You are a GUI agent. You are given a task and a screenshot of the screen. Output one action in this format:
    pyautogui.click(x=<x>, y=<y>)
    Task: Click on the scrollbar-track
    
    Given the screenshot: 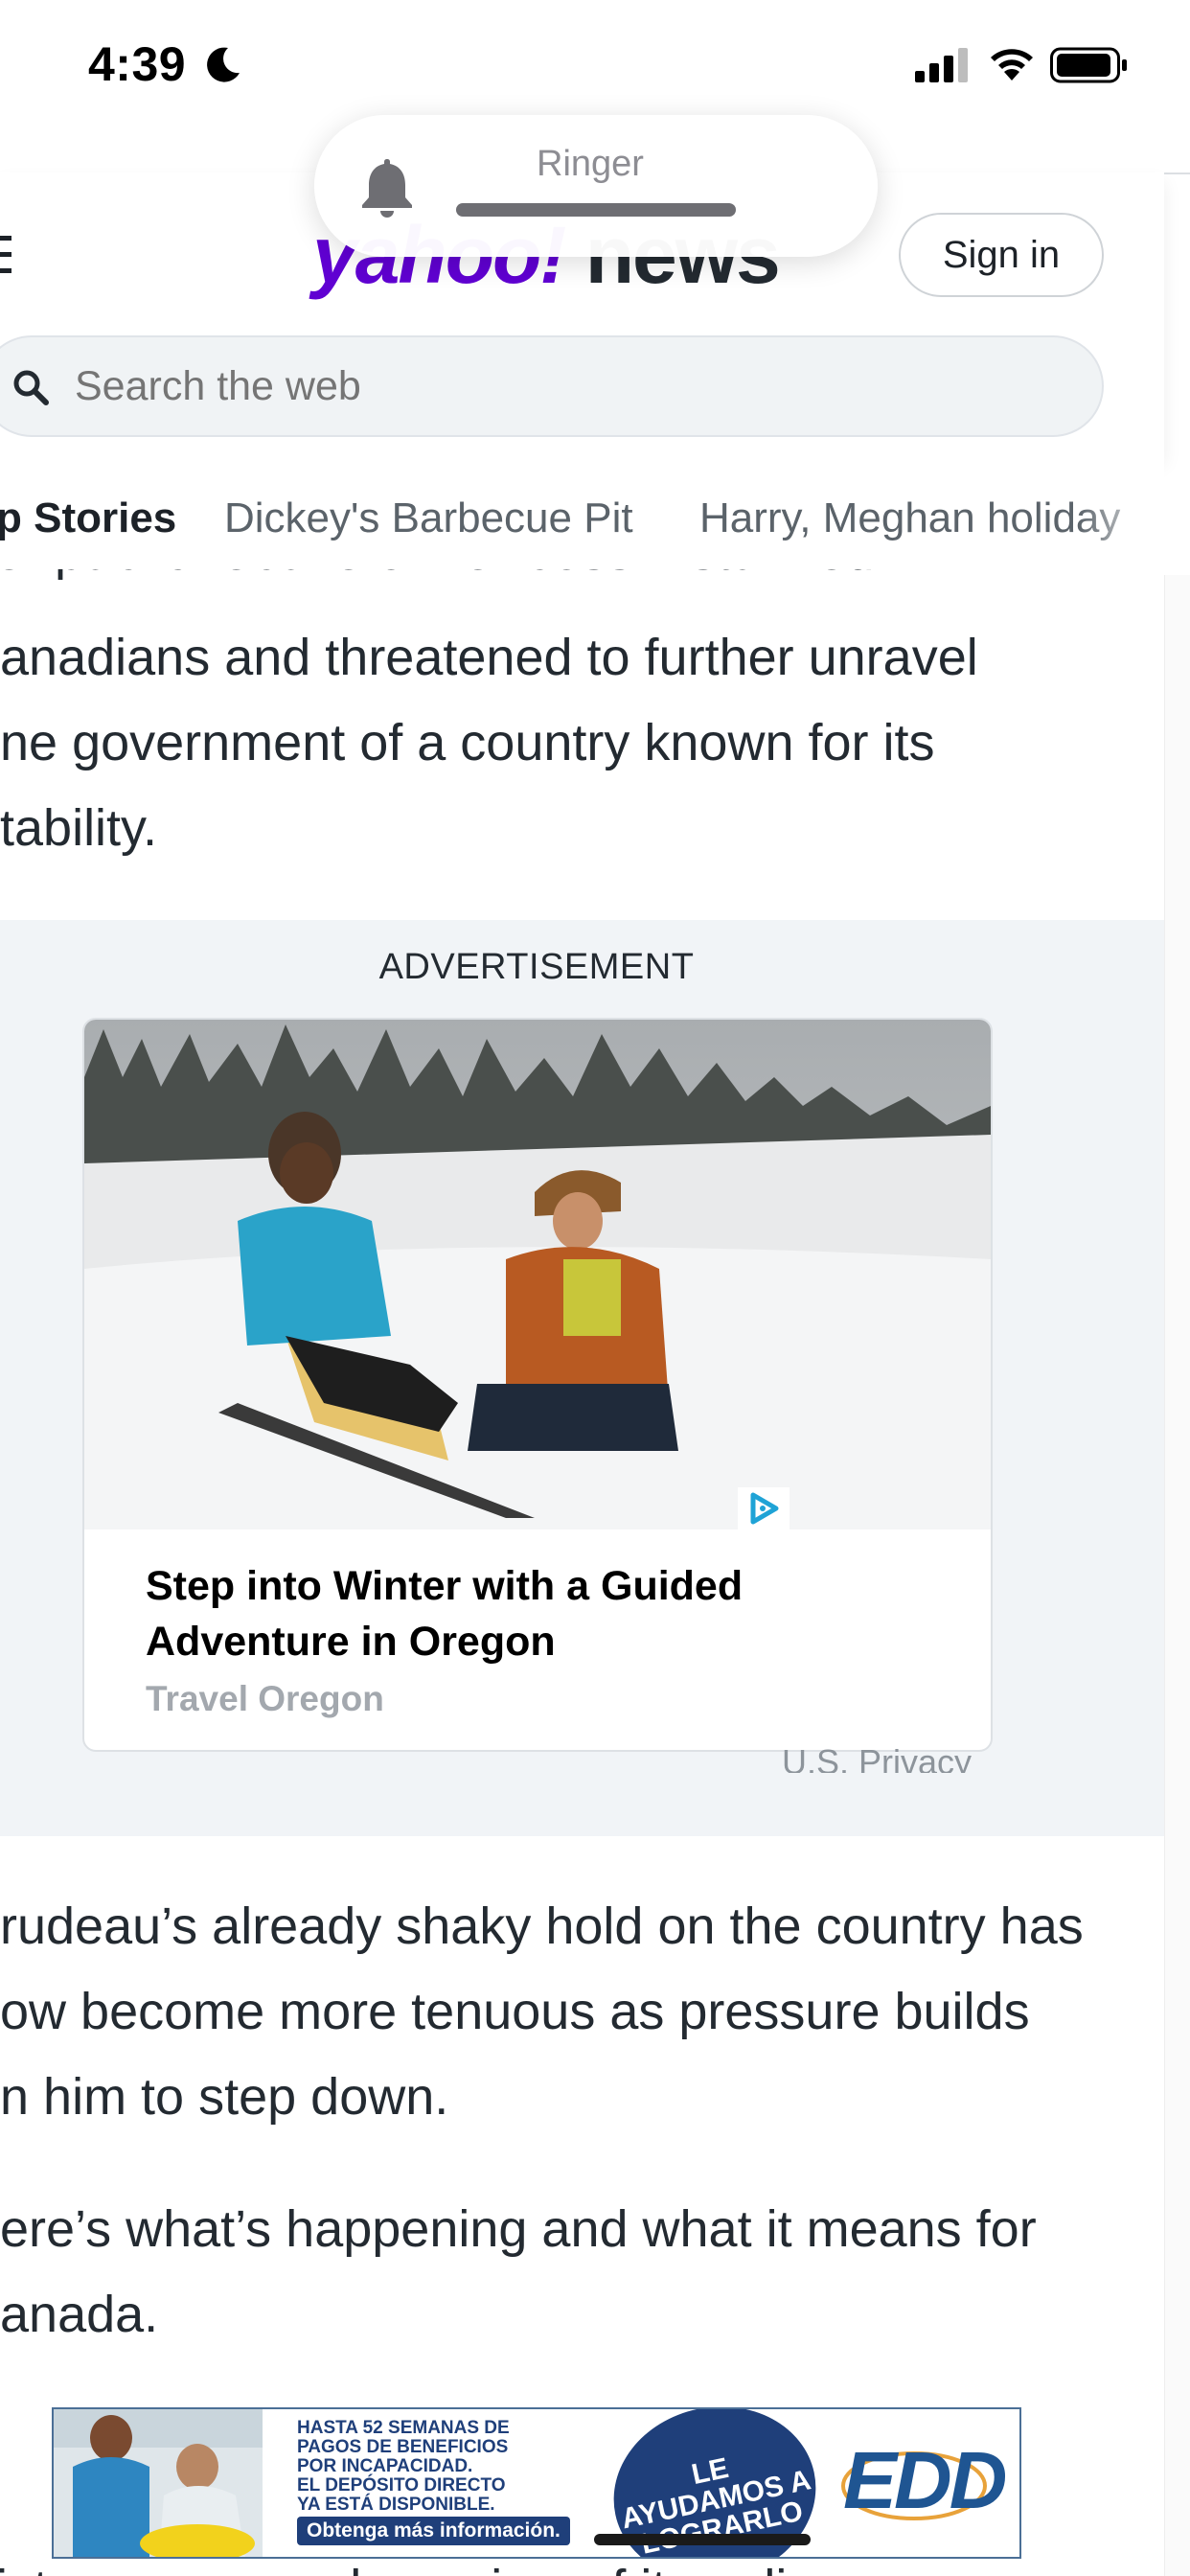 What is the action you would take?
    pyautogui.click(x=1177, y=1575)
    